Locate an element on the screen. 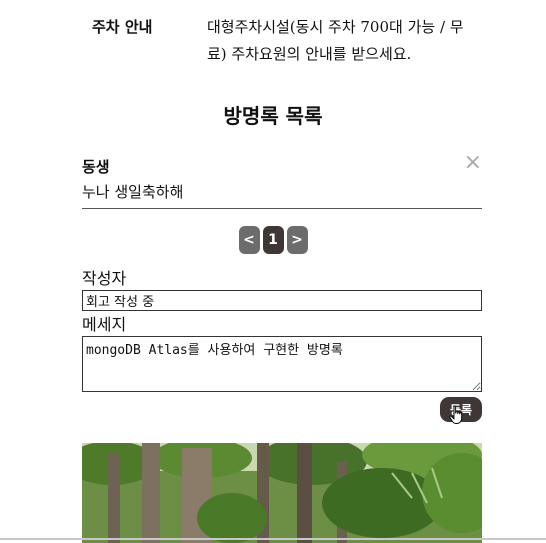  guestbook-entry: 동생 누나 생일축하해 × is located at coordinates (282, 179).